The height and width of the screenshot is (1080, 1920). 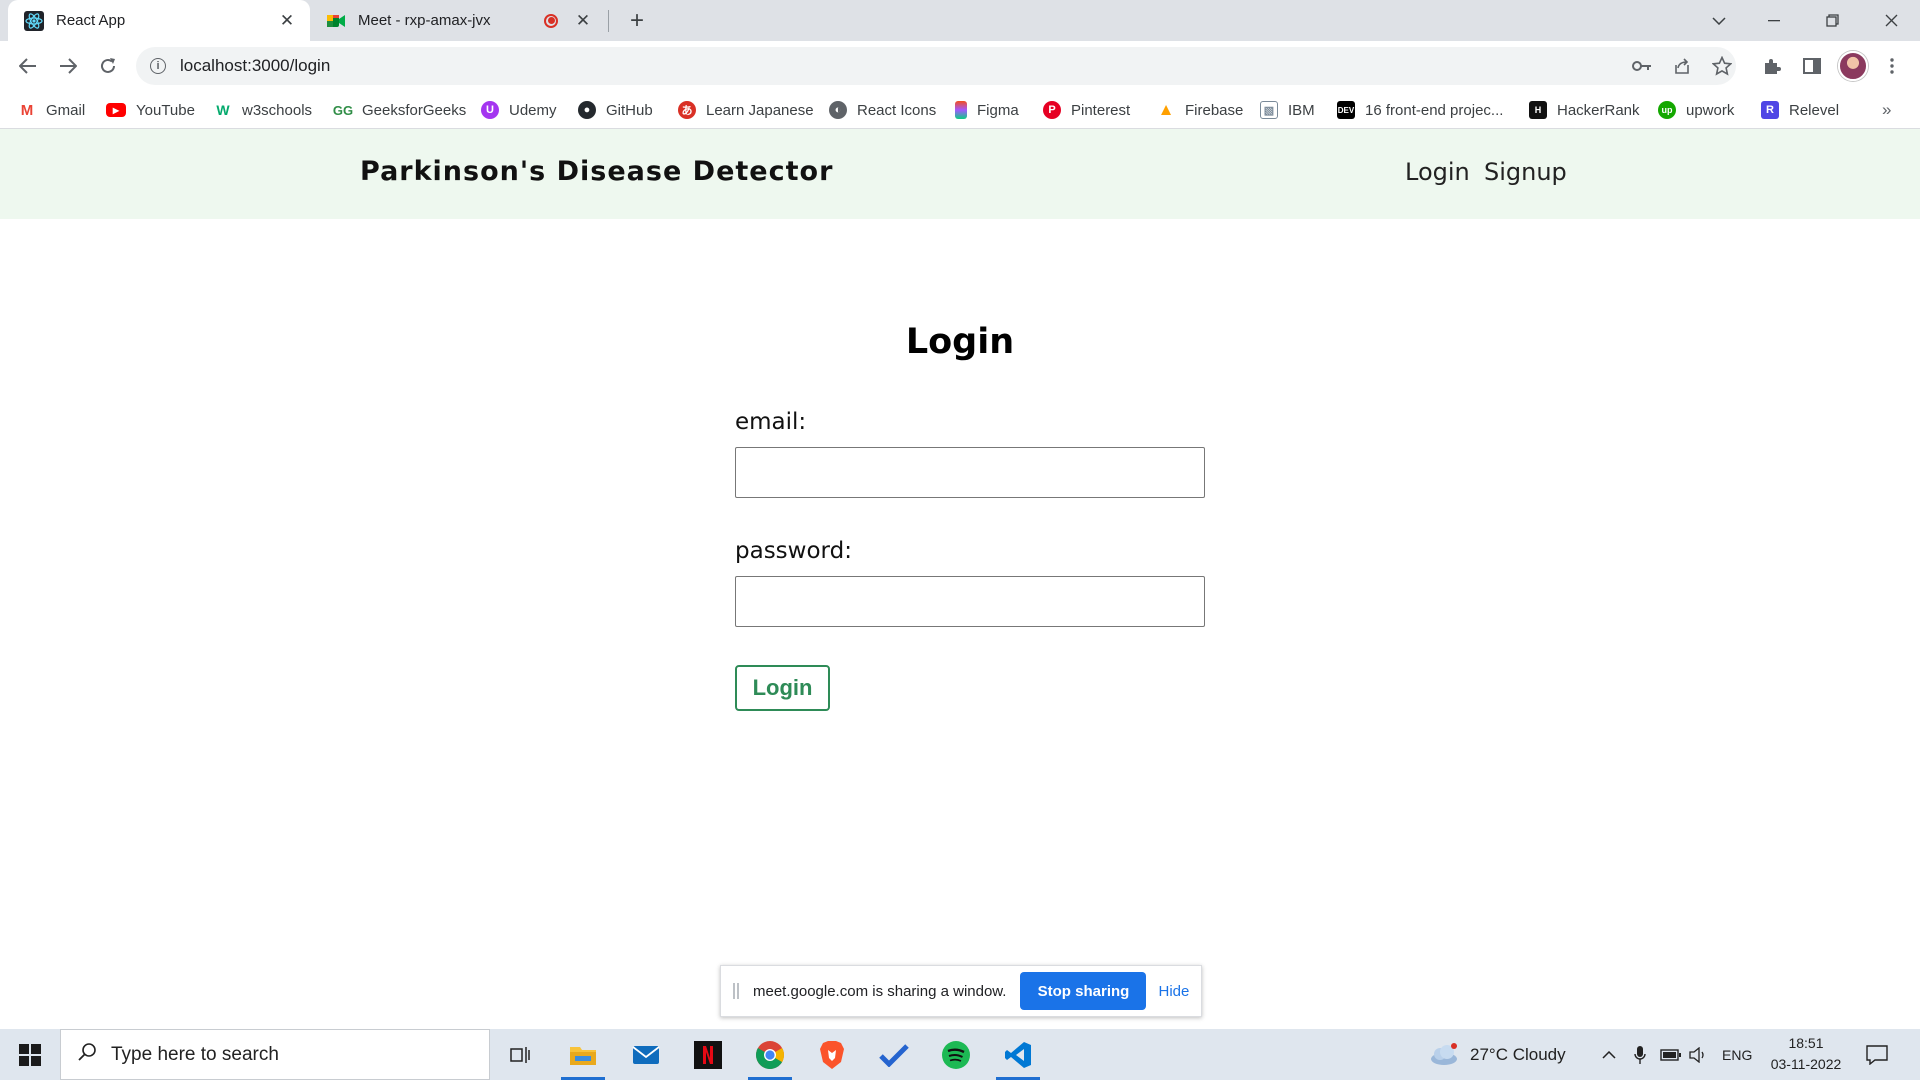 What do you see at coordinates (936, 66) in the screenshot?
I see `address-bar: i localhost:3000/login` at bounding box center [936, 66].